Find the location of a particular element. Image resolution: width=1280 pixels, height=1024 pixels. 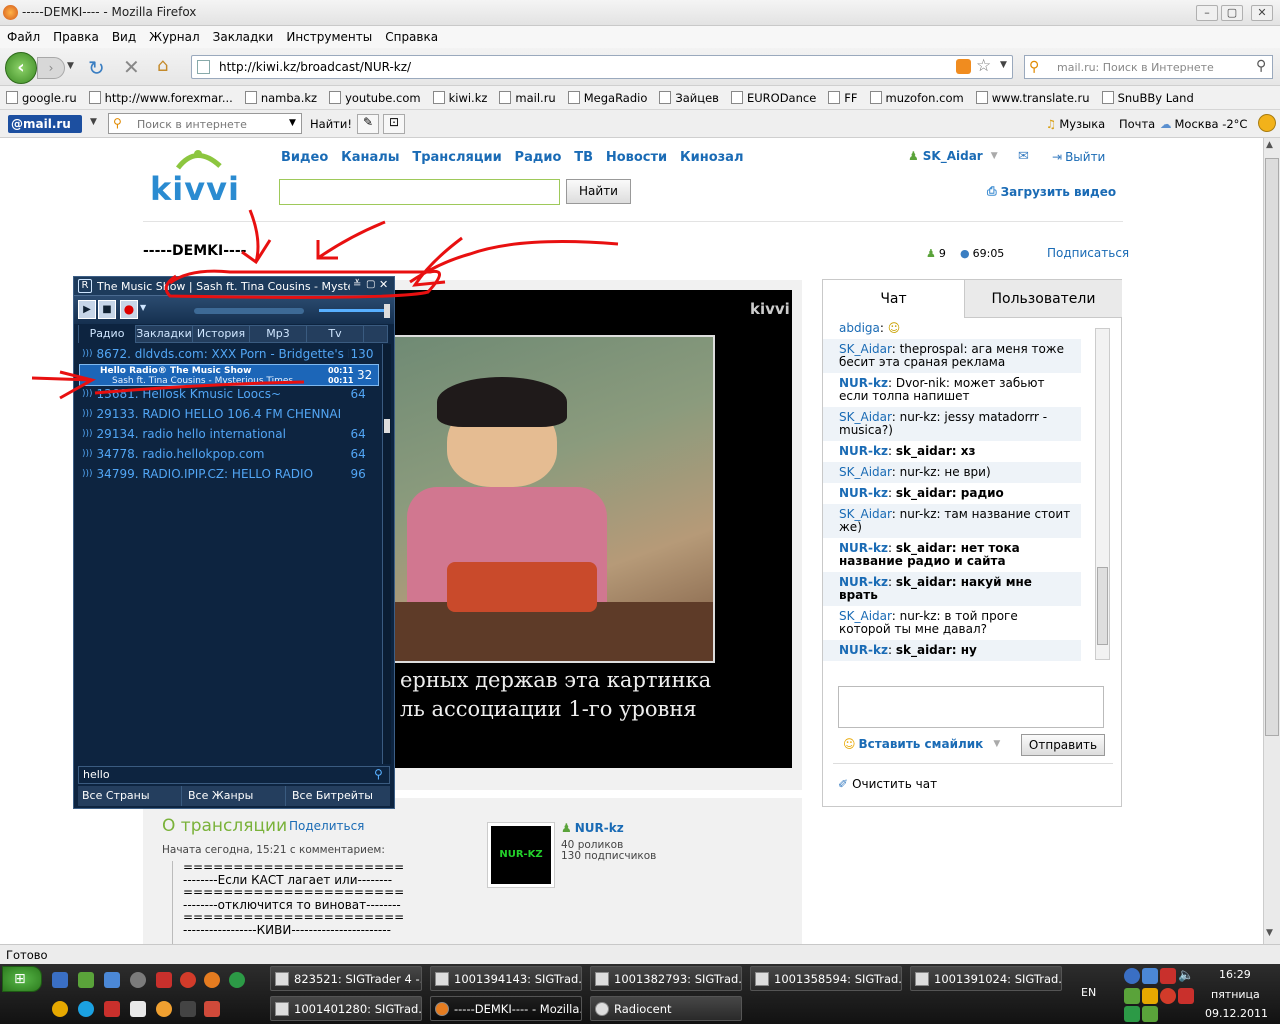

url-bar: http://kiwi.kz/broadcast/NUR-kz/ ☆ ▼ is located at coordinates (602, 67).